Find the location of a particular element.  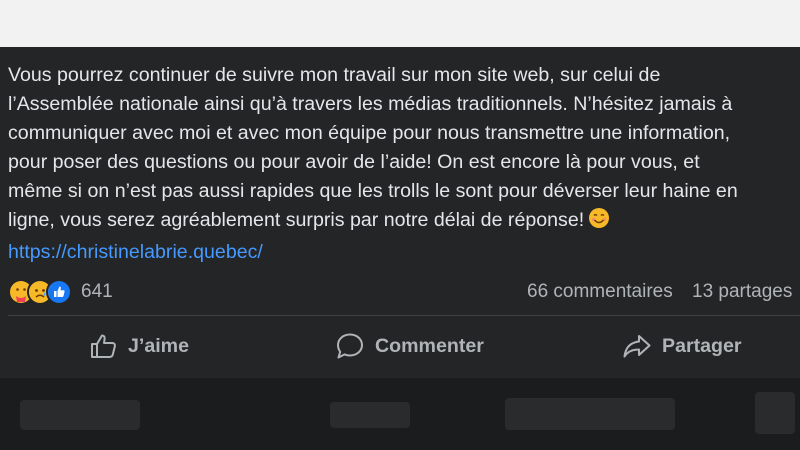

like-button: J’aime is located at coordinates (139, 346).